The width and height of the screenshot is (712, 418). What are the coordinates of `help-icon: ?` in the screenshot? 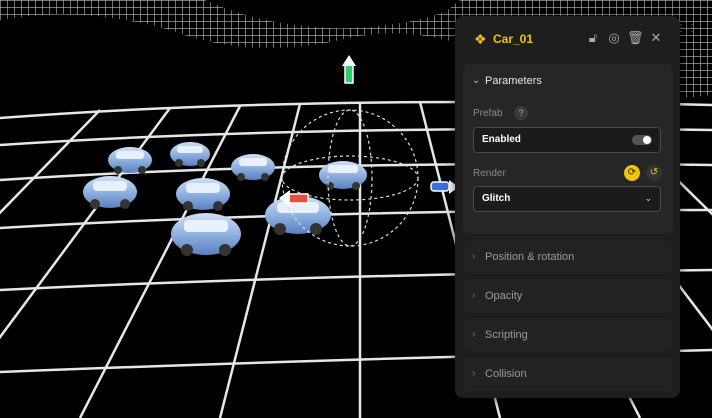 It's located at (521, 113).